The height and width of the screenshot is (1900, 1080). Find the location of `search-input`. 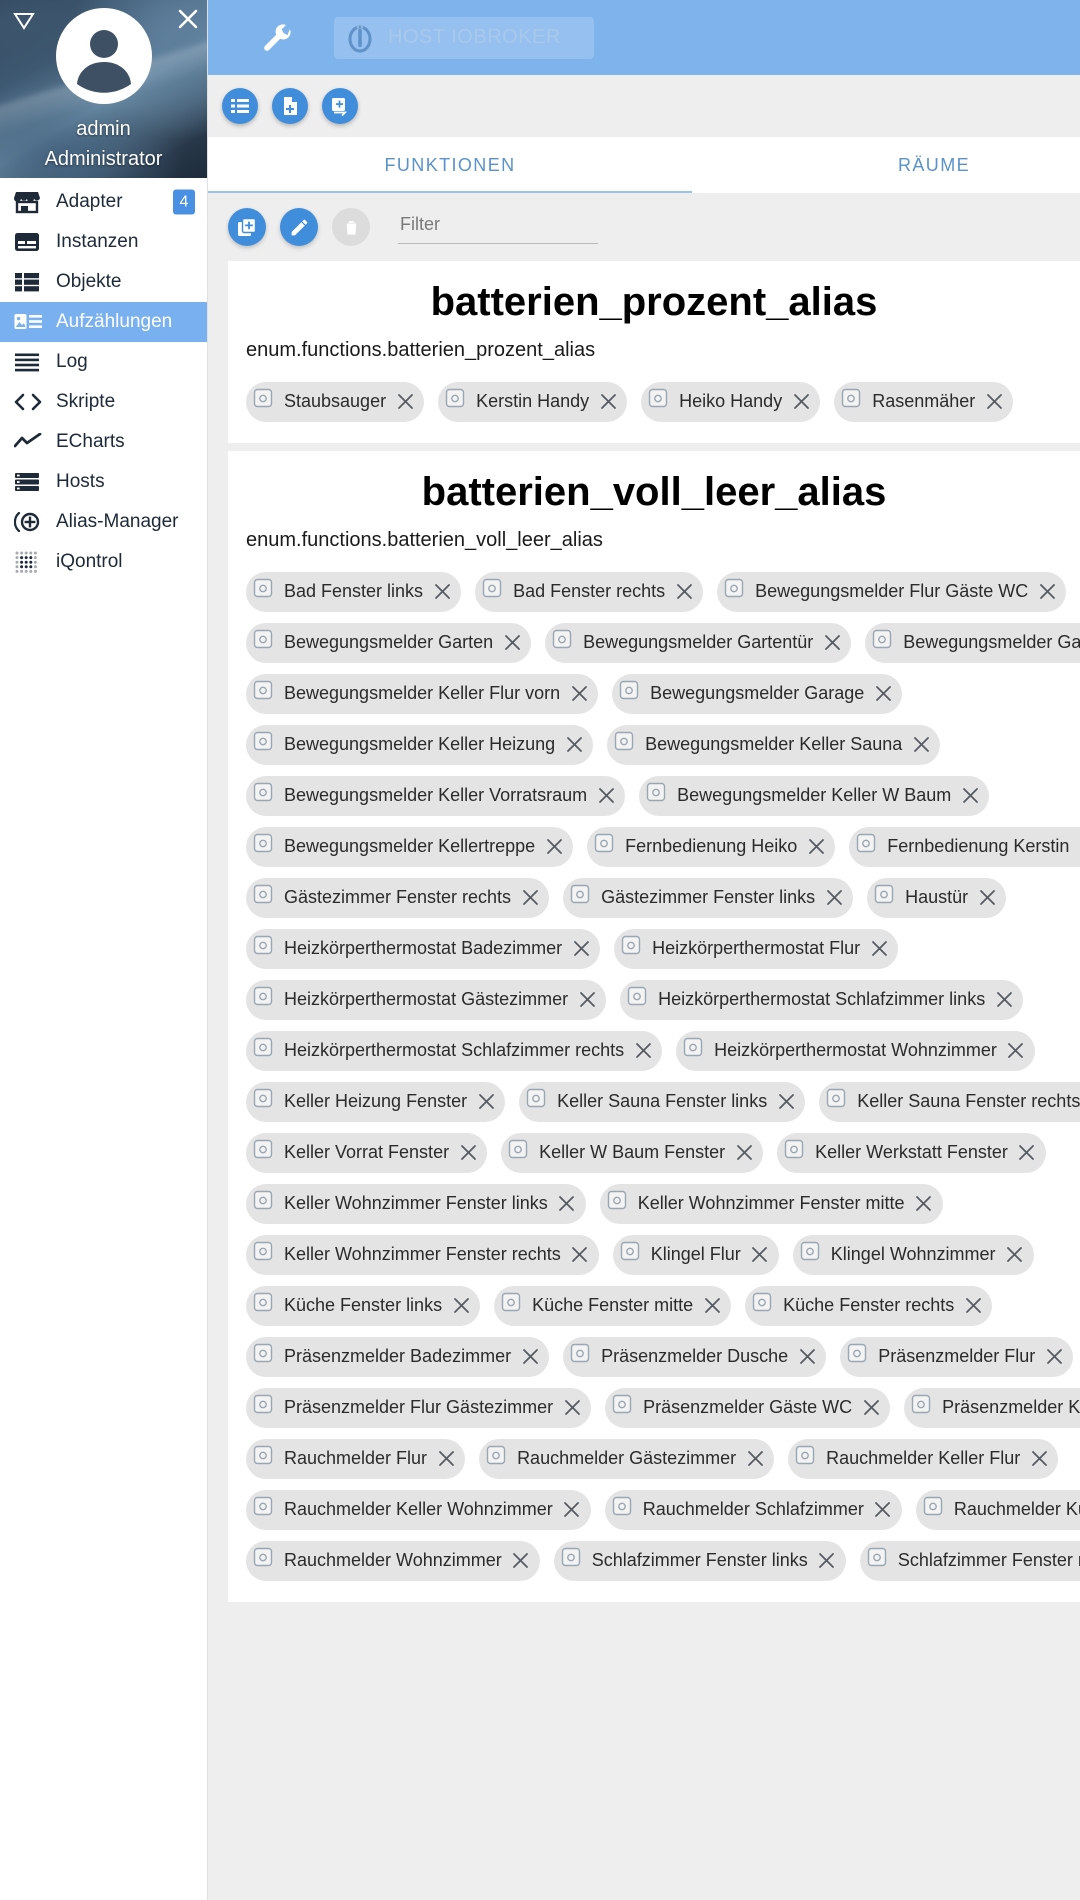

search-input is located at coordinates (498, 227).